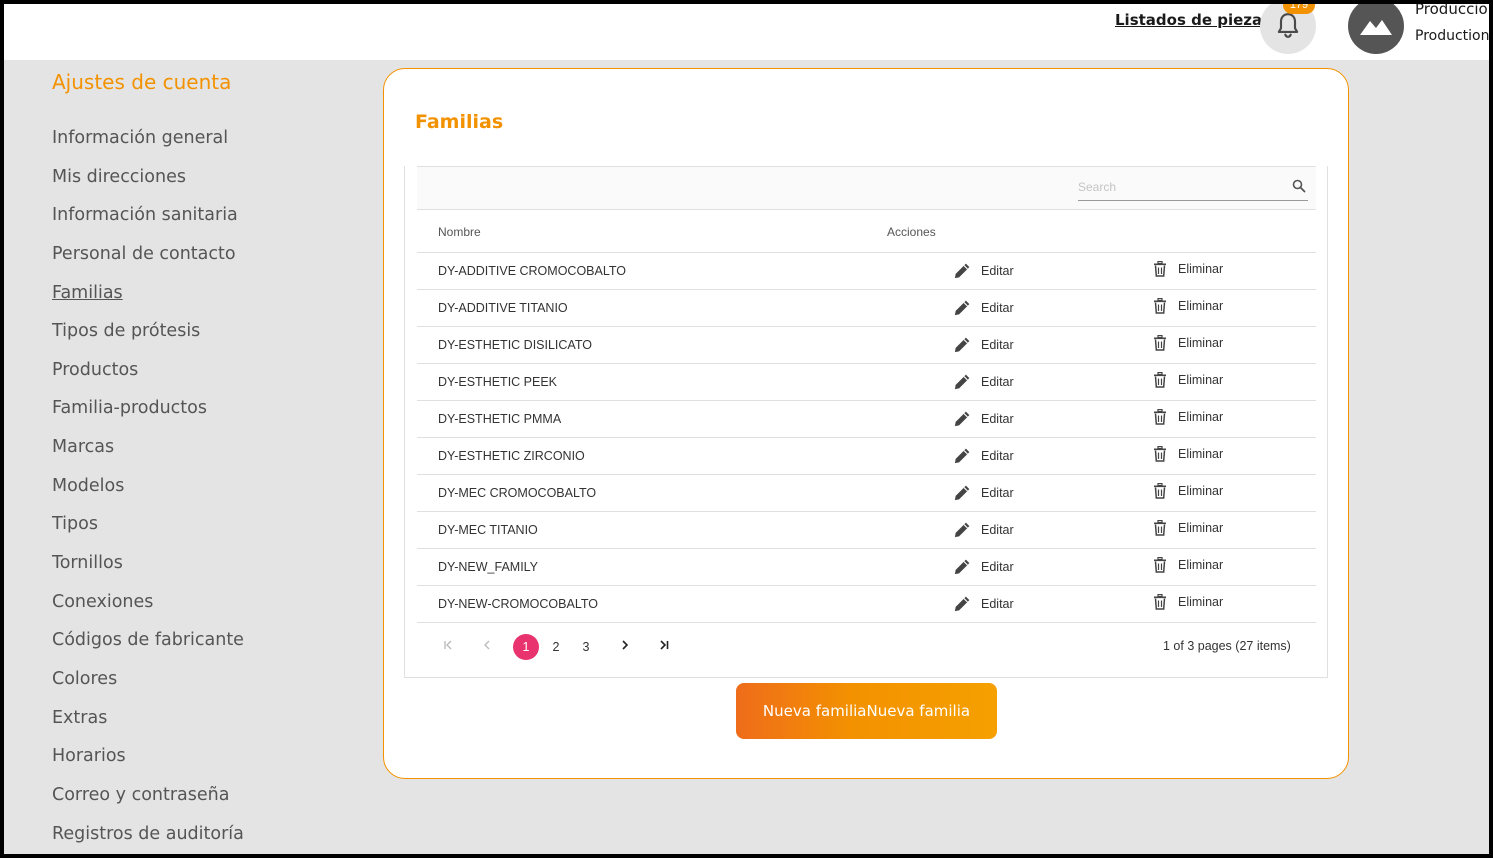  Describe the element at coordinates (148, 224) in the screenshot. I see `sidebar-item-2: Información sanitaria` at that location.